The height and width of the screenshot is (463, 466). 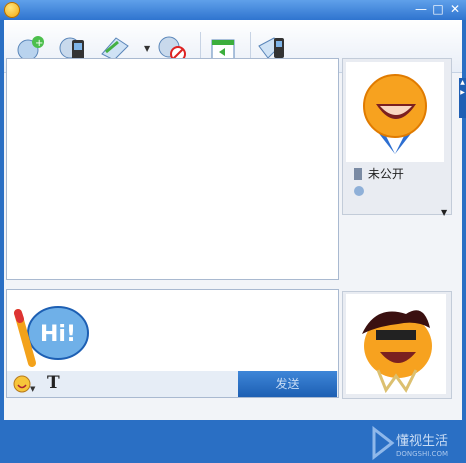 I want to click on title-bar: — □ ✕, so click(x=233, y=10).